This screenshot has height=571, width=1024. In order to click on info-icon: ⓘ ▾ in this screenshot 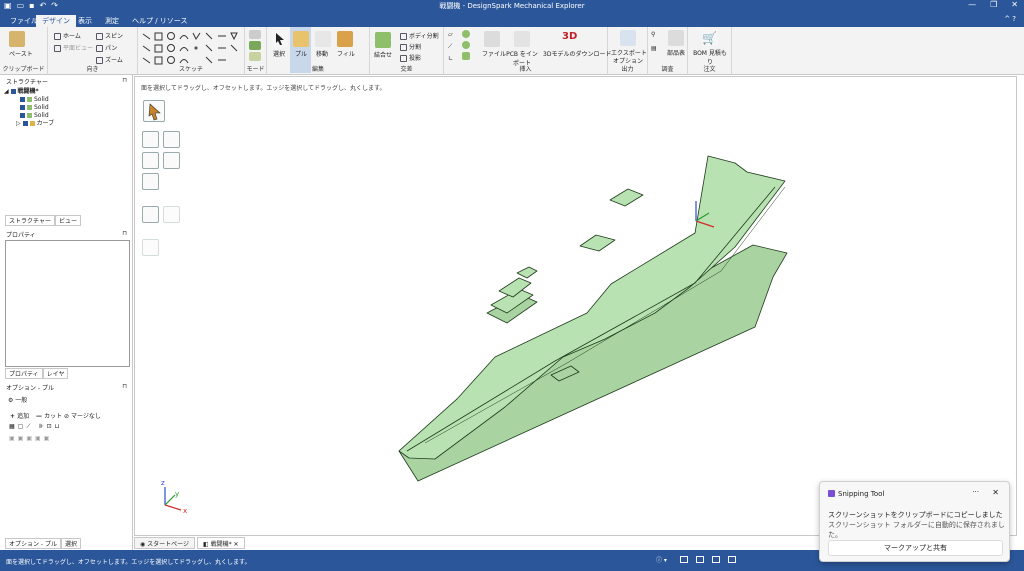, I will do `click(661, 559)`.